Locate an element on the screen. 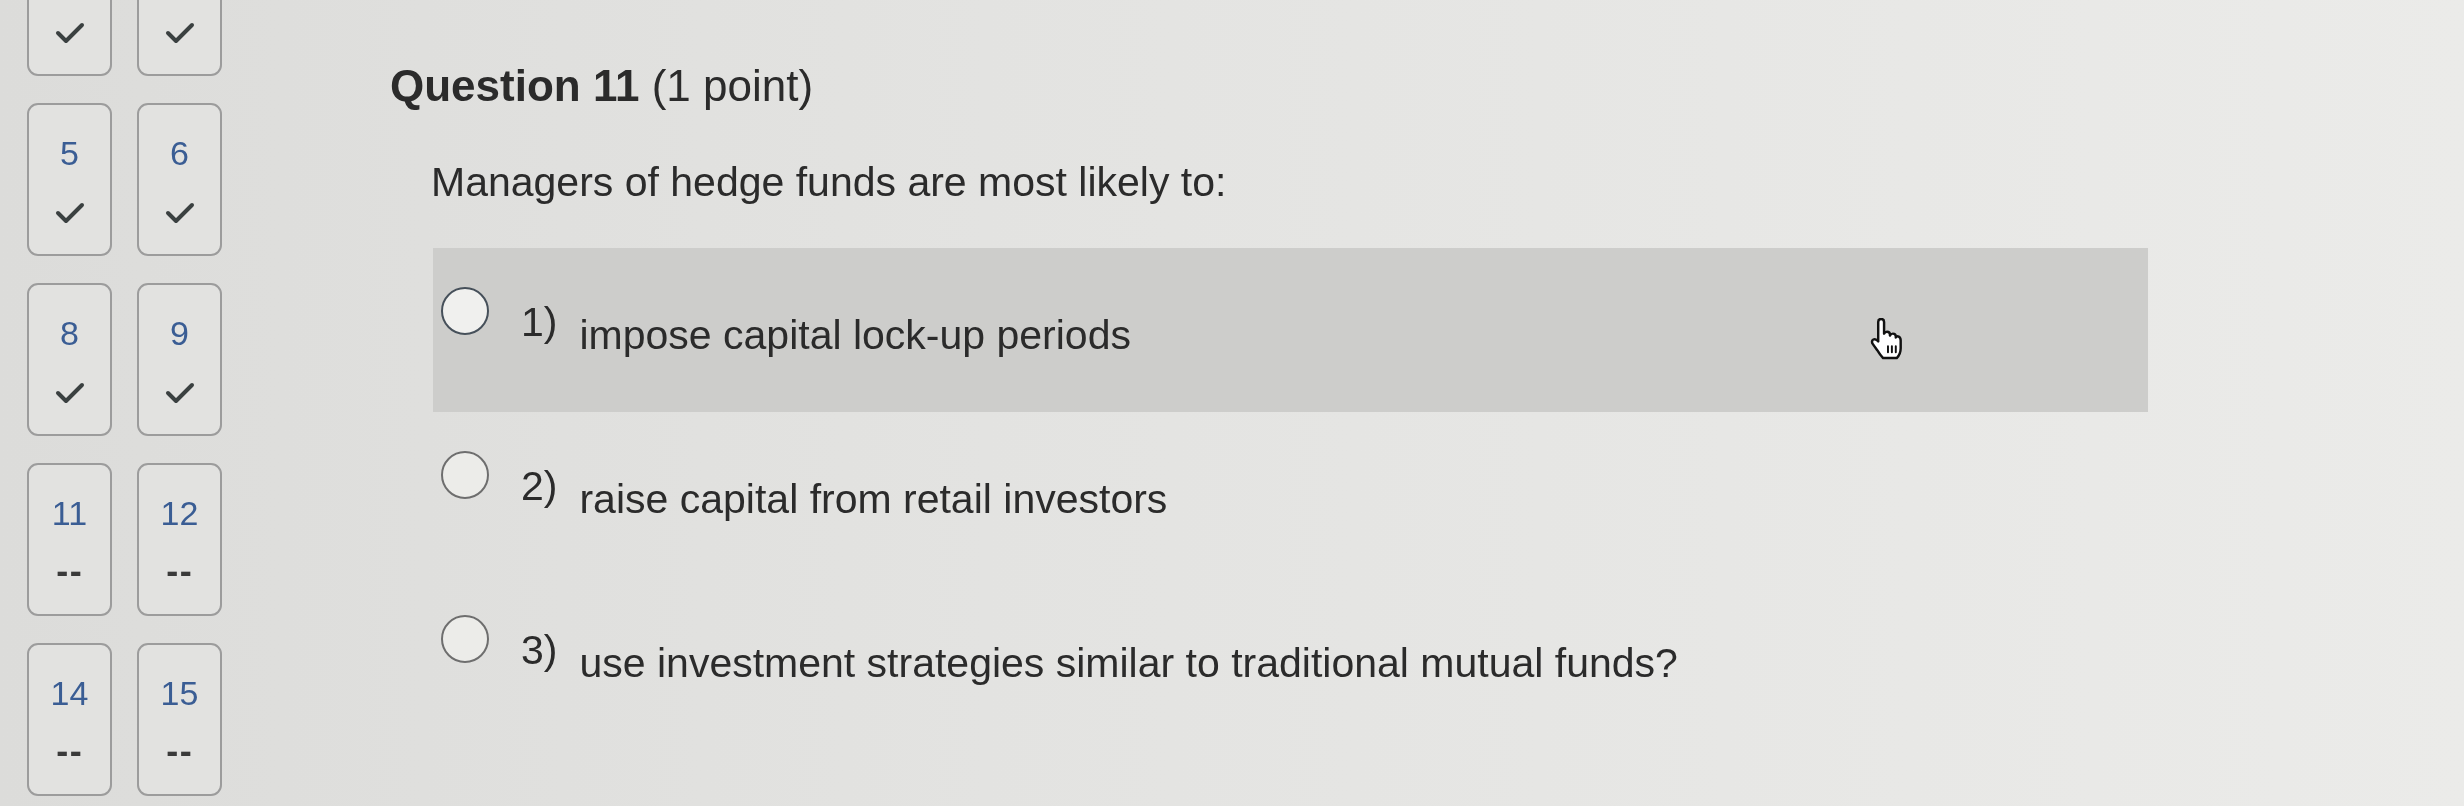 The image size is (2464, 806). option-number: 1) is located at coordinates (539, 322).